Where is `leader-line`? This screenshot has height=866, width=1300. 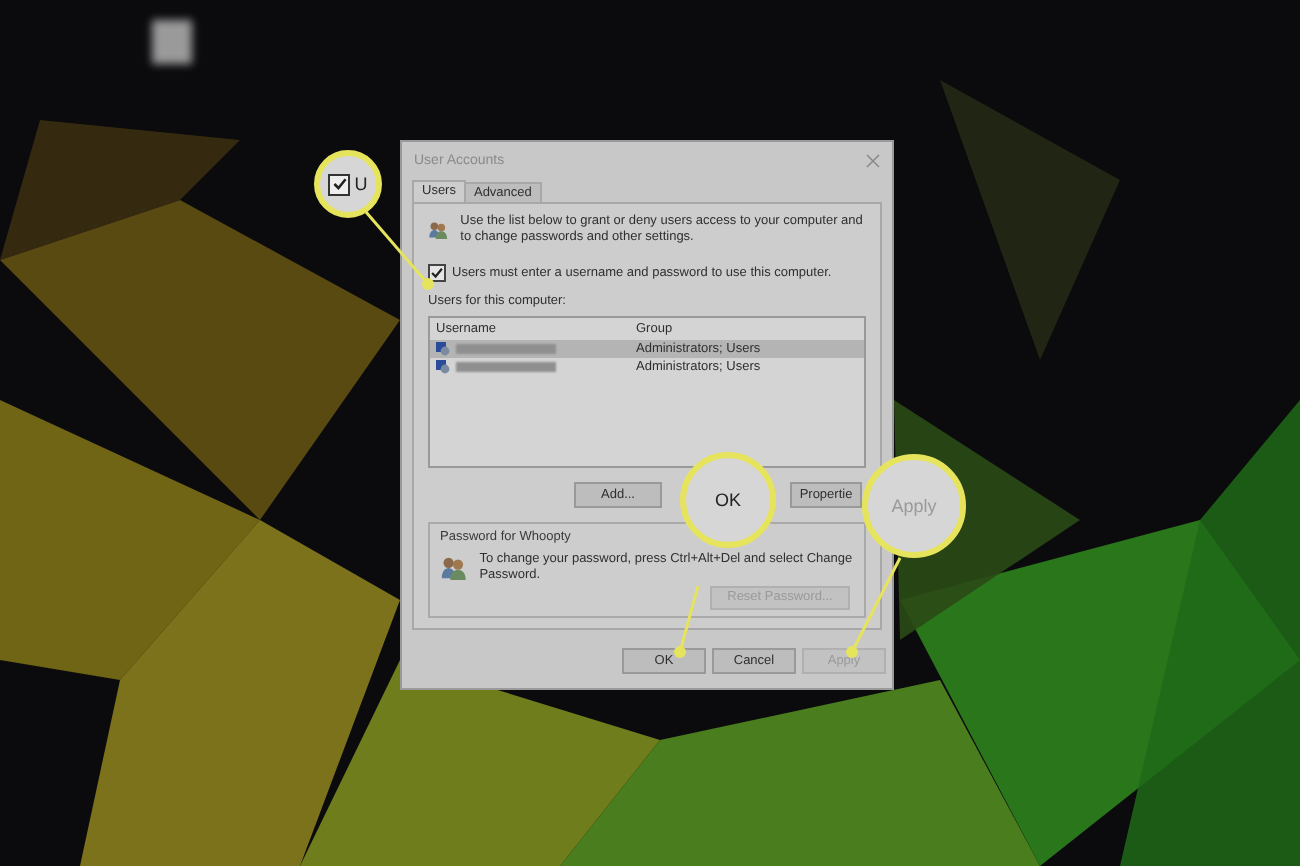
leader-line is located at coordinates (687, 621).